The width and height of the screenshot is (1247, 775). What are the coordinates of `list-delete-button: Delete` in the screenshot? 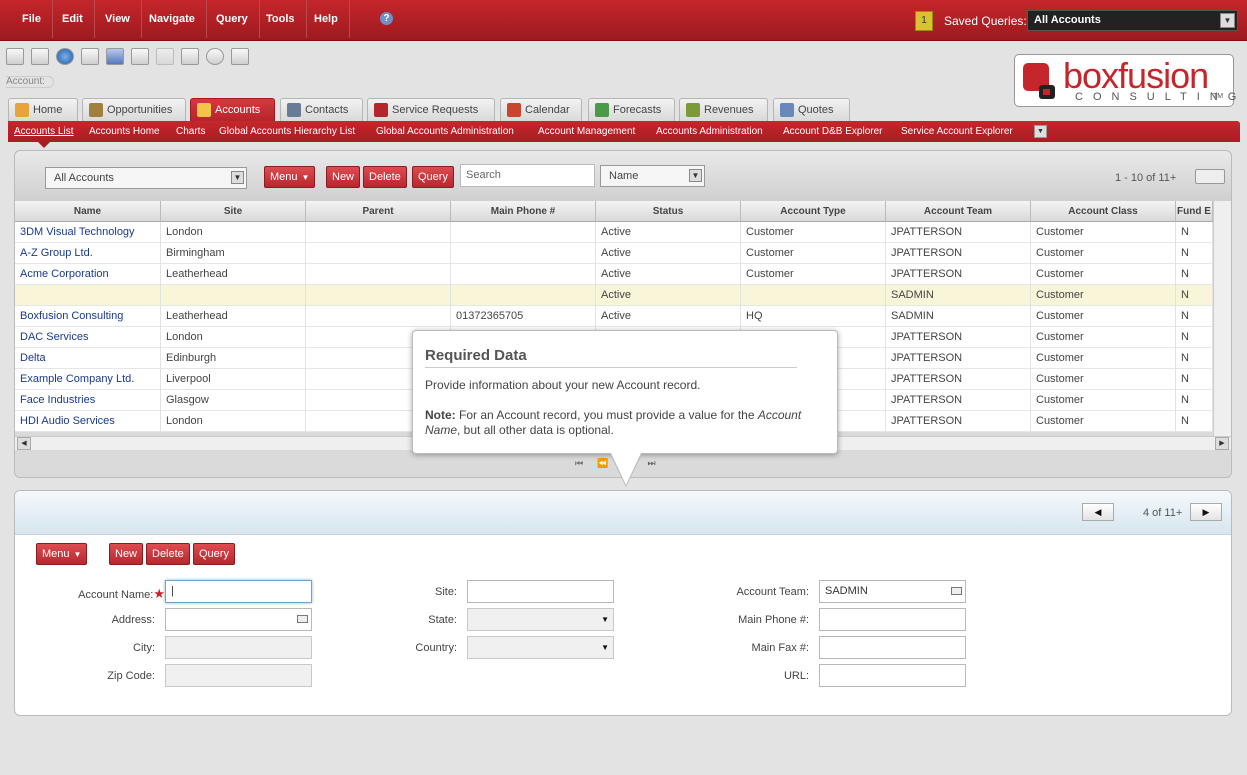 It's located at (385, 177).